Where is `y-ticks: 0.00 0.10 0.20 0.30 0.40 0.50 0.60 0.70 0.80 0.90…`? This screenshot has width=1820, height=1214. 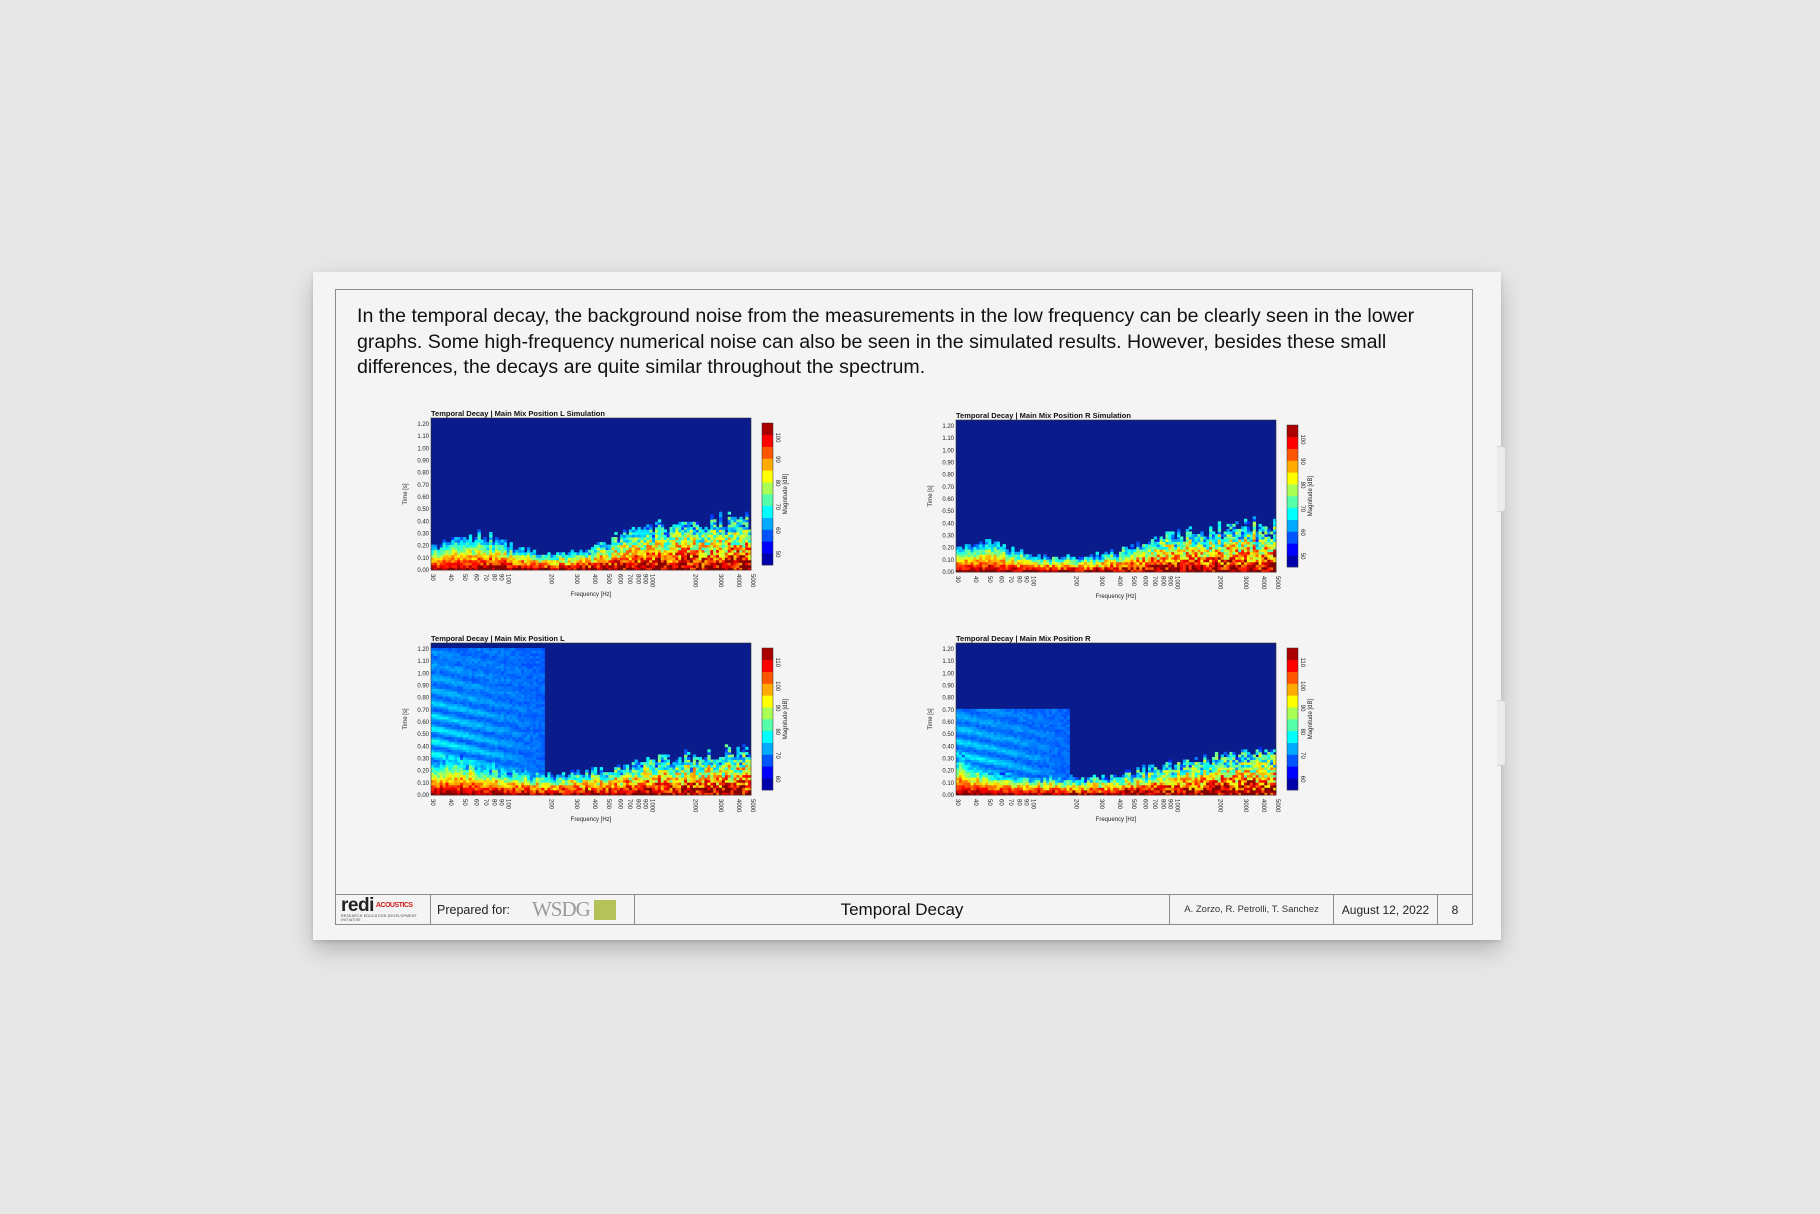
y-ticks: 0.00 0.10 0.20 0.30 0.40 0.50 0.60 0.70 0.80 0.90… is located at coordinates (948, 723).